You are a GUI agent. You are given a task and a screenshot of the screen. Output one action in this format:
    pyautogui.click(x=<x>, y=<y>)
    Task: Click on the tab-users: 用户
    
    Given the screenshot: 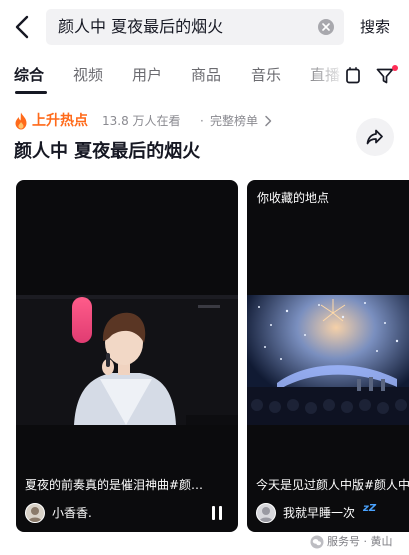 What is the action you would take?
    pyautogui.click(x=147, y=75)
    